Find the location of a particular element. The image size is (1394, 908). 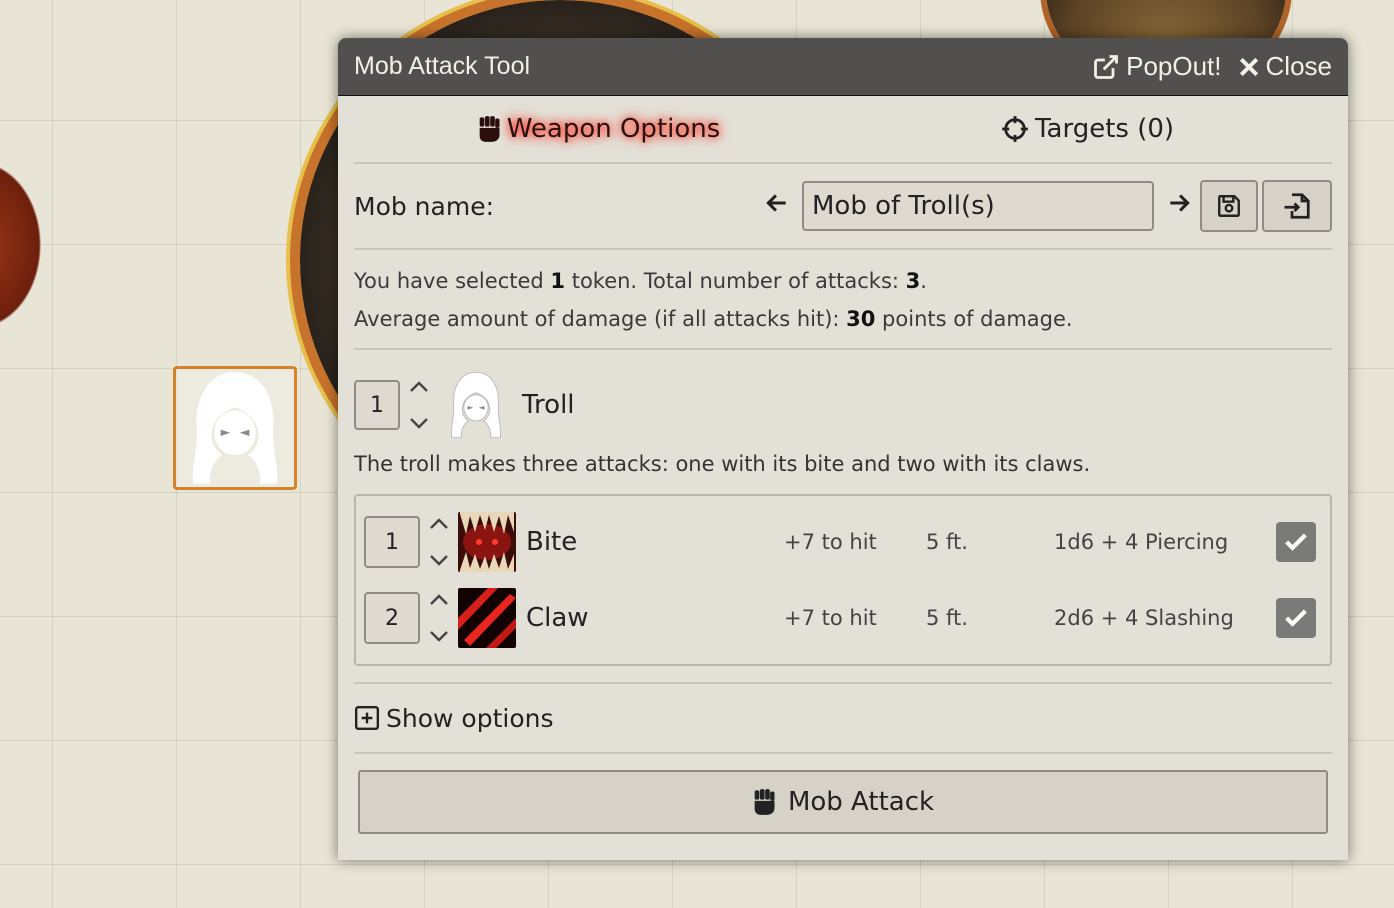

mob-attack-button: Mob Attack is located at coordinates (843, 802).